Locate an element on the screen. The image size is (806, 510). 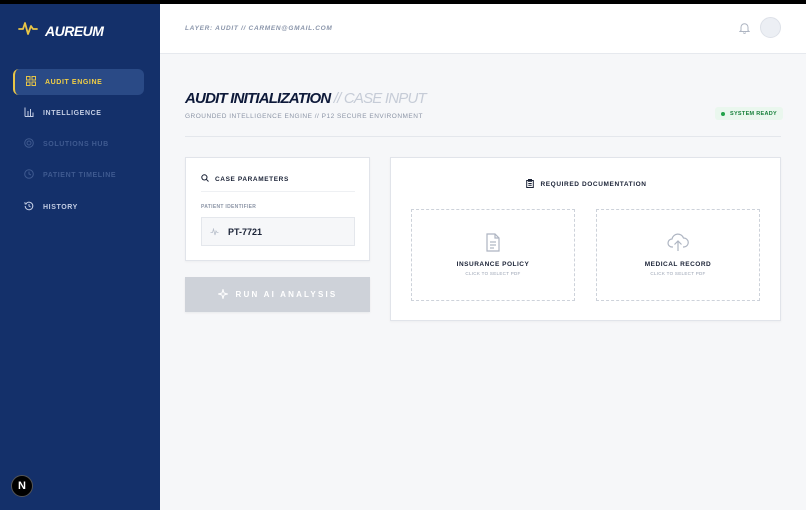
search-icon is located at coordinates (205, 179).